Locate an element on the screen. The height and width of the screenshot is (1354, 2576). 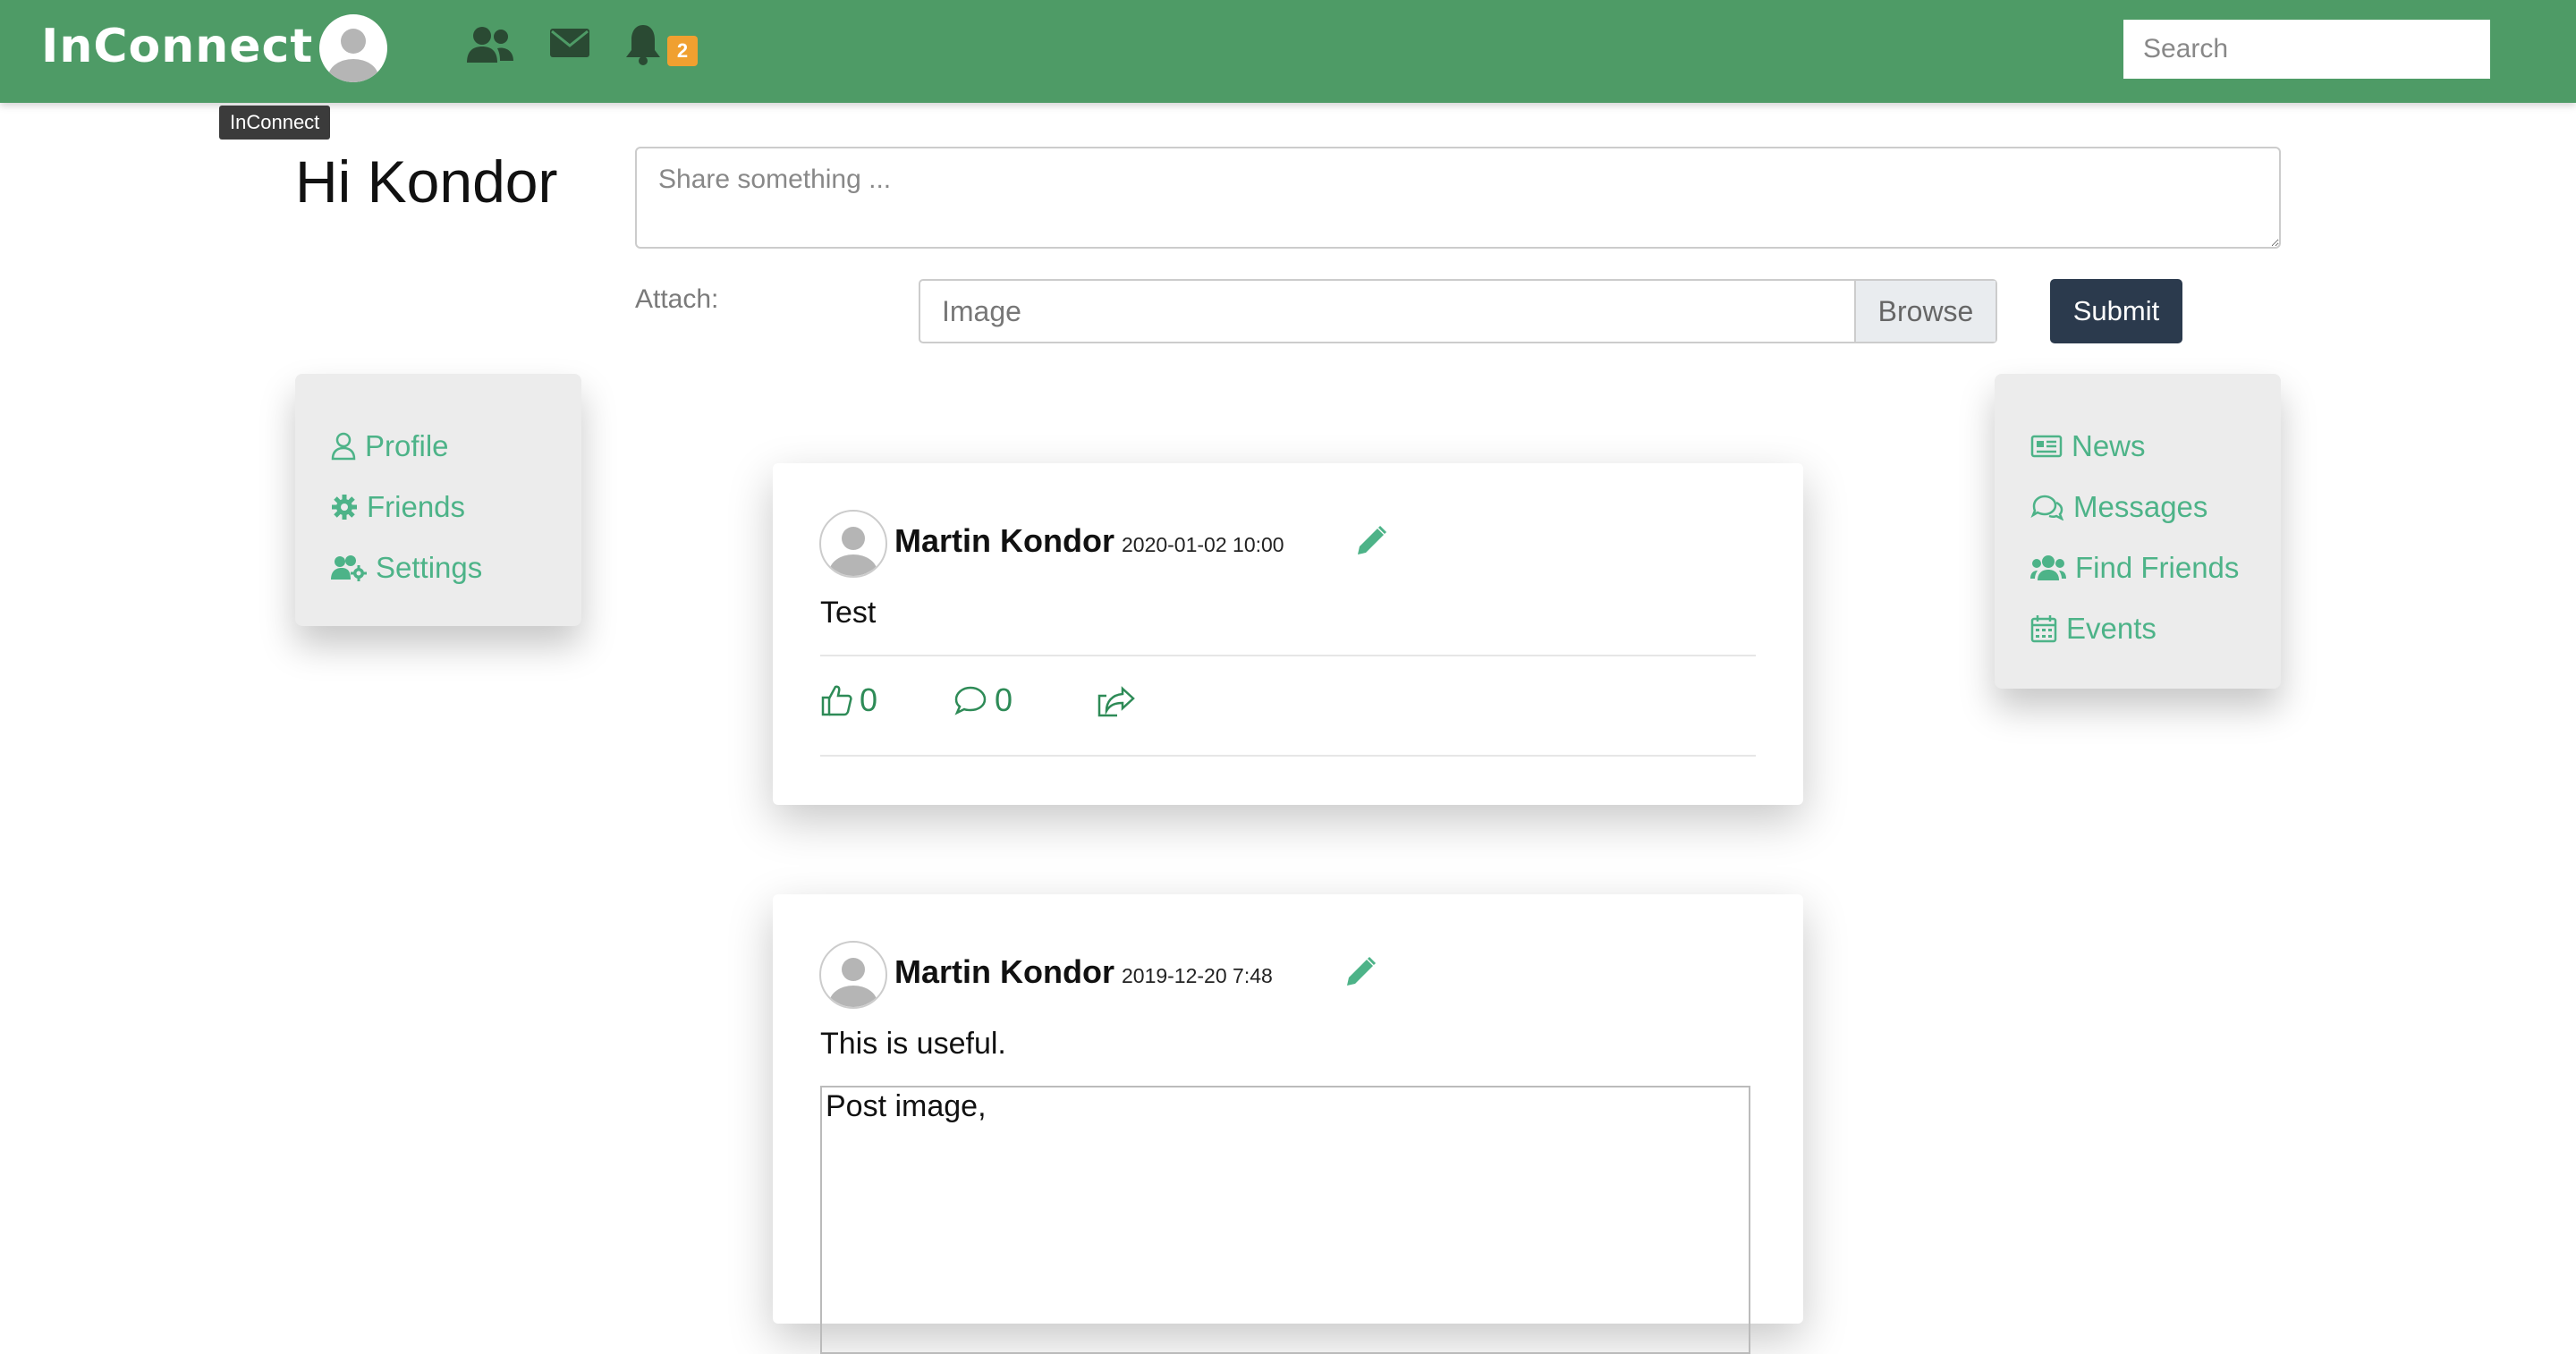
post-image: Post image, is located at coordinates (1285, 1220).